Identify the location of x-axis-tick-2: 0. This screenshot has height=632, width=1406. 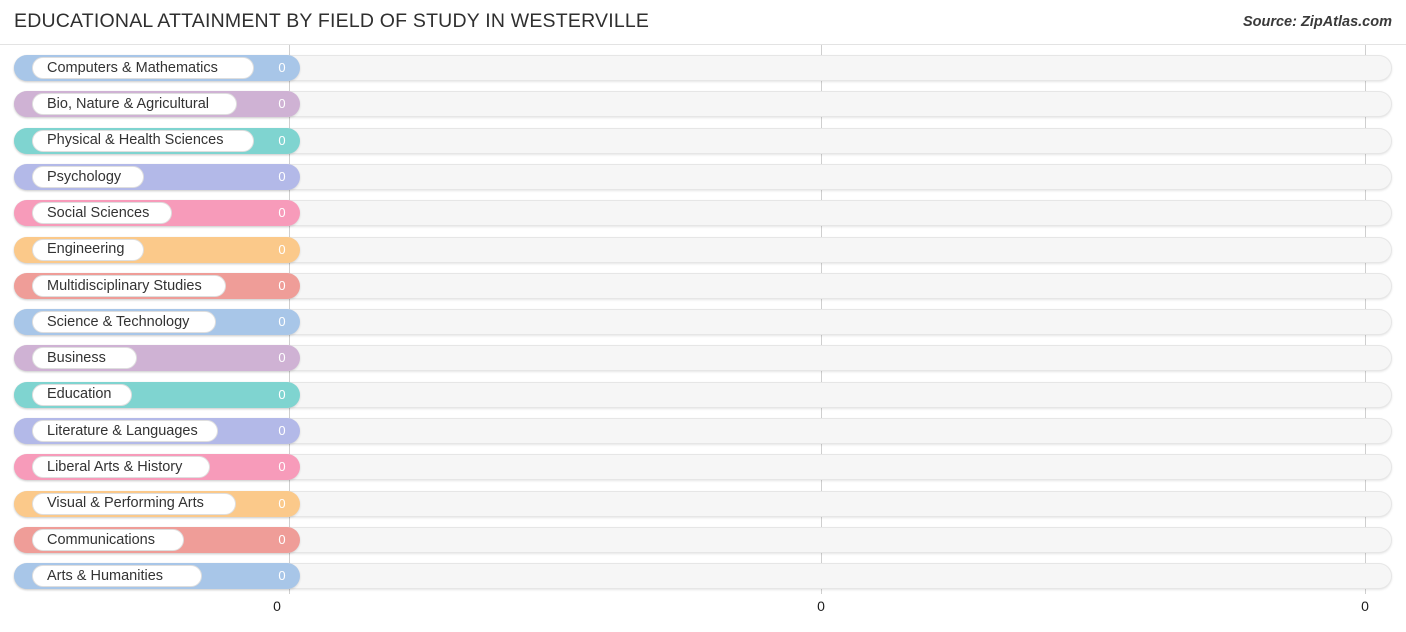
(1365, 606).